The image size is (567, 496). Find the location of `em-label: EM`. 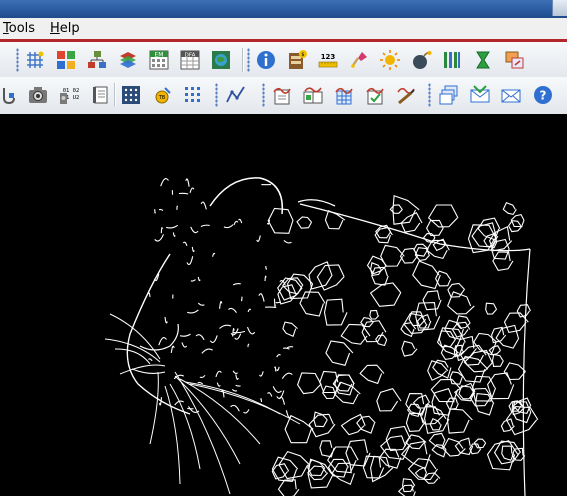

em-label: EM is located at coordinates (159, 55).